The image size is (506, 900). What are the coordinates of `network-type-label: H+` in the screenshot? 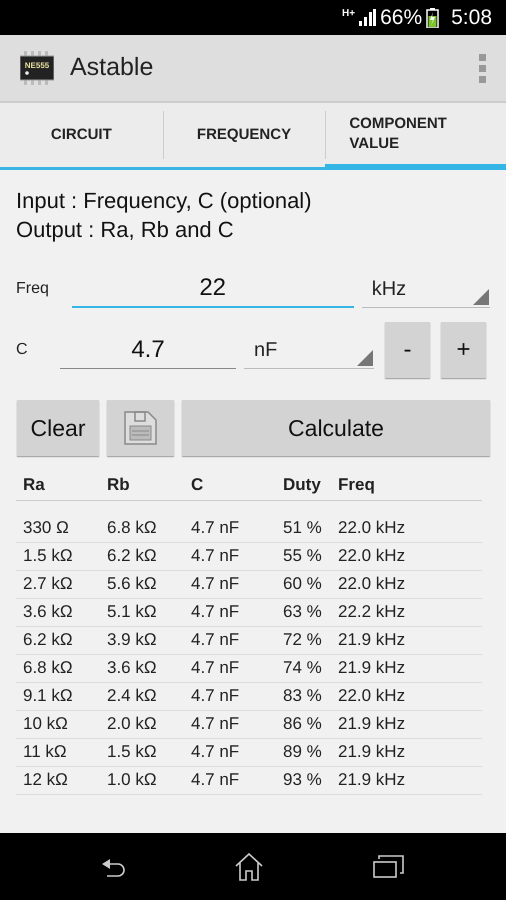 It's located at (349, 14).